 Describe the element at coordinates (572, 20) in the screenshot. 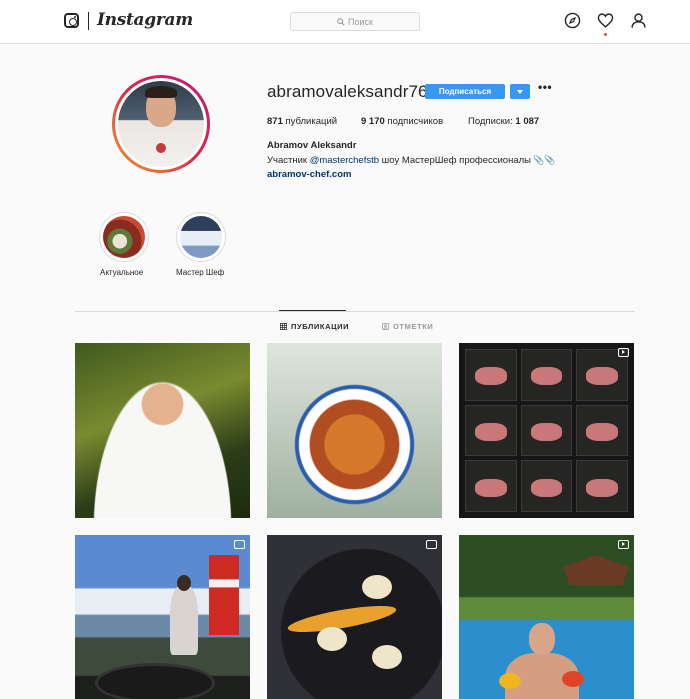

I see `explore-compass-icon` at that location.